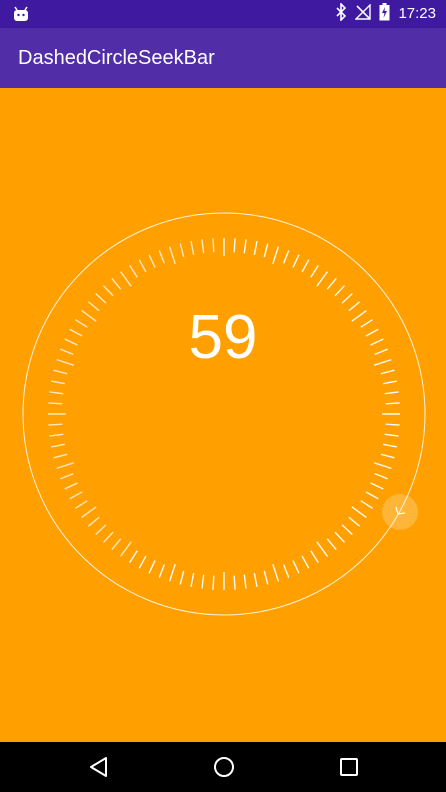 This screenshot has width=446, height=792. I want to click on recents-button, so click(349, 767).